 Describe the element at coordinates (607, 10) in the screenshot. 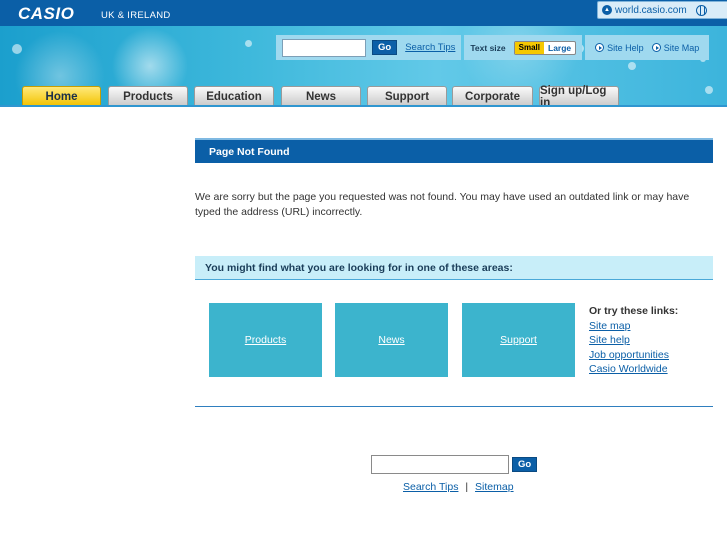

I see `arrow-up-icon: ▲` at that location.